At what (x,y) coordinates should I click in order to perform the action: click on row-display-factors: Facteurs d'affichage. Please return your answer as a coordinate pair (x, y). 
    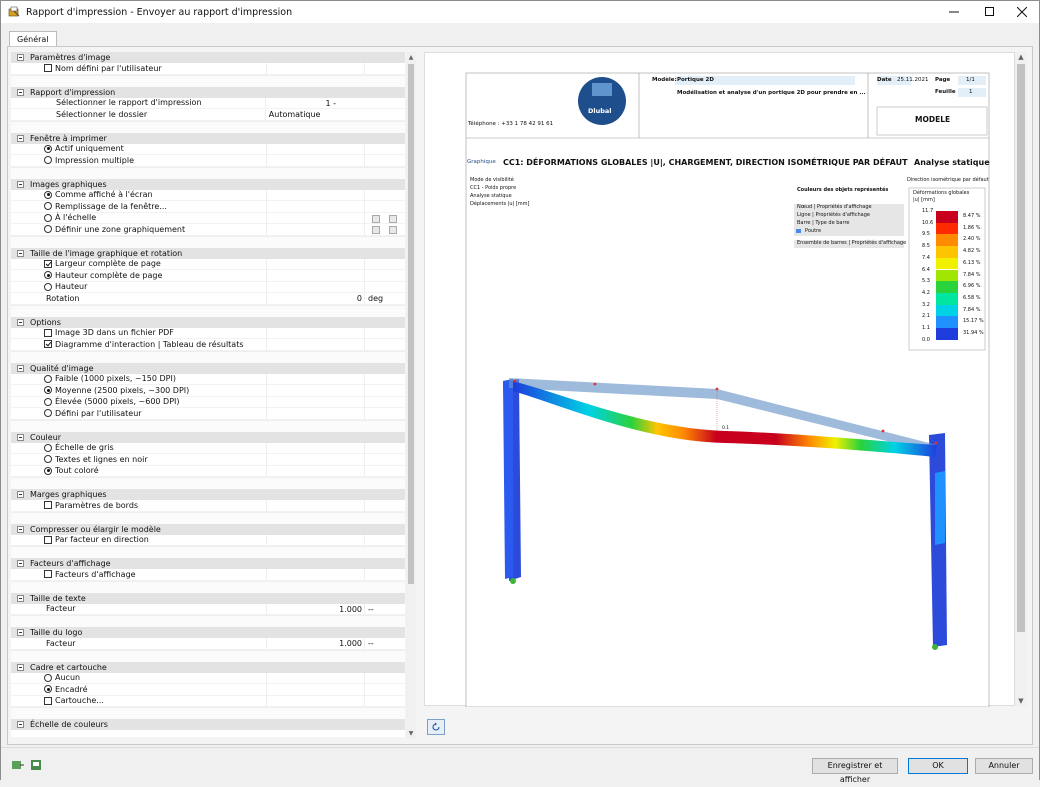
    Looking at the image, I should click on (208, 575).